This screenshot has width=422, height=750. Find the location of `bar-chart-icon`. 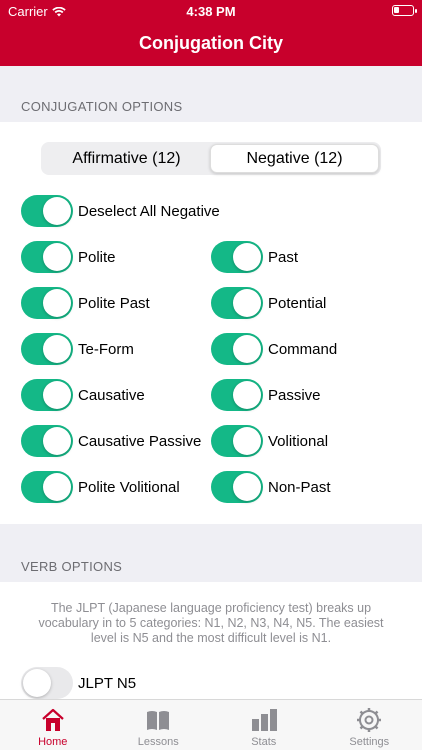

bar-chart-icon is located at coordinates (264, 720).